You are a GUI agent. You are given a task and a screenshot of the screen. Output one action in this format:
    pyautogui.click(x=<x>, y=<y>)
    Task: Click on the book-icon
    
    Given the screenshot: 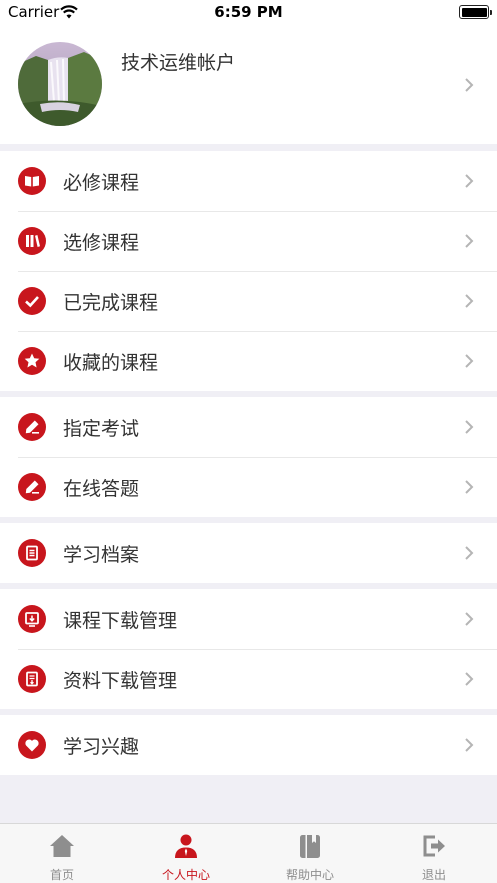 What is the action you would take?
    pyautogui.click(x=32, y=181)
    